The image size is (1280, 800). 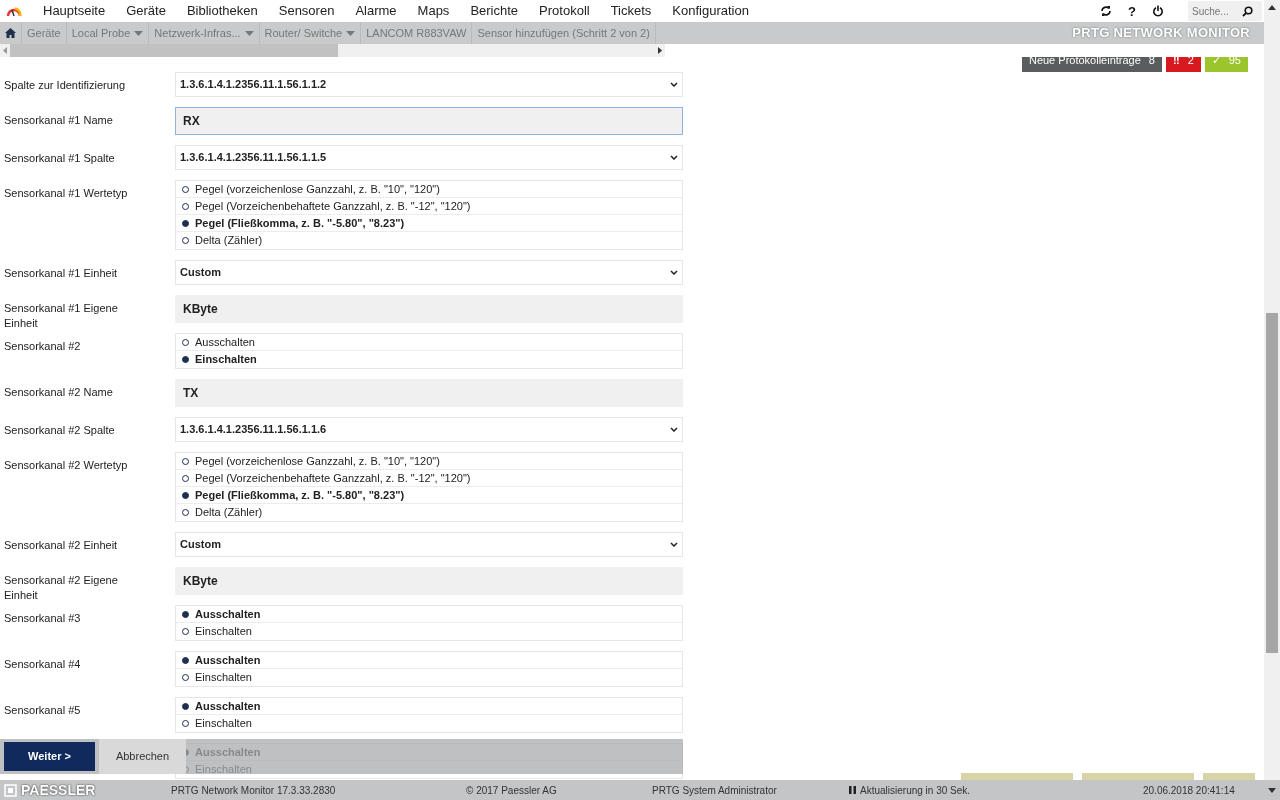 I want to click on home-icon, so click(x=10, y=33).